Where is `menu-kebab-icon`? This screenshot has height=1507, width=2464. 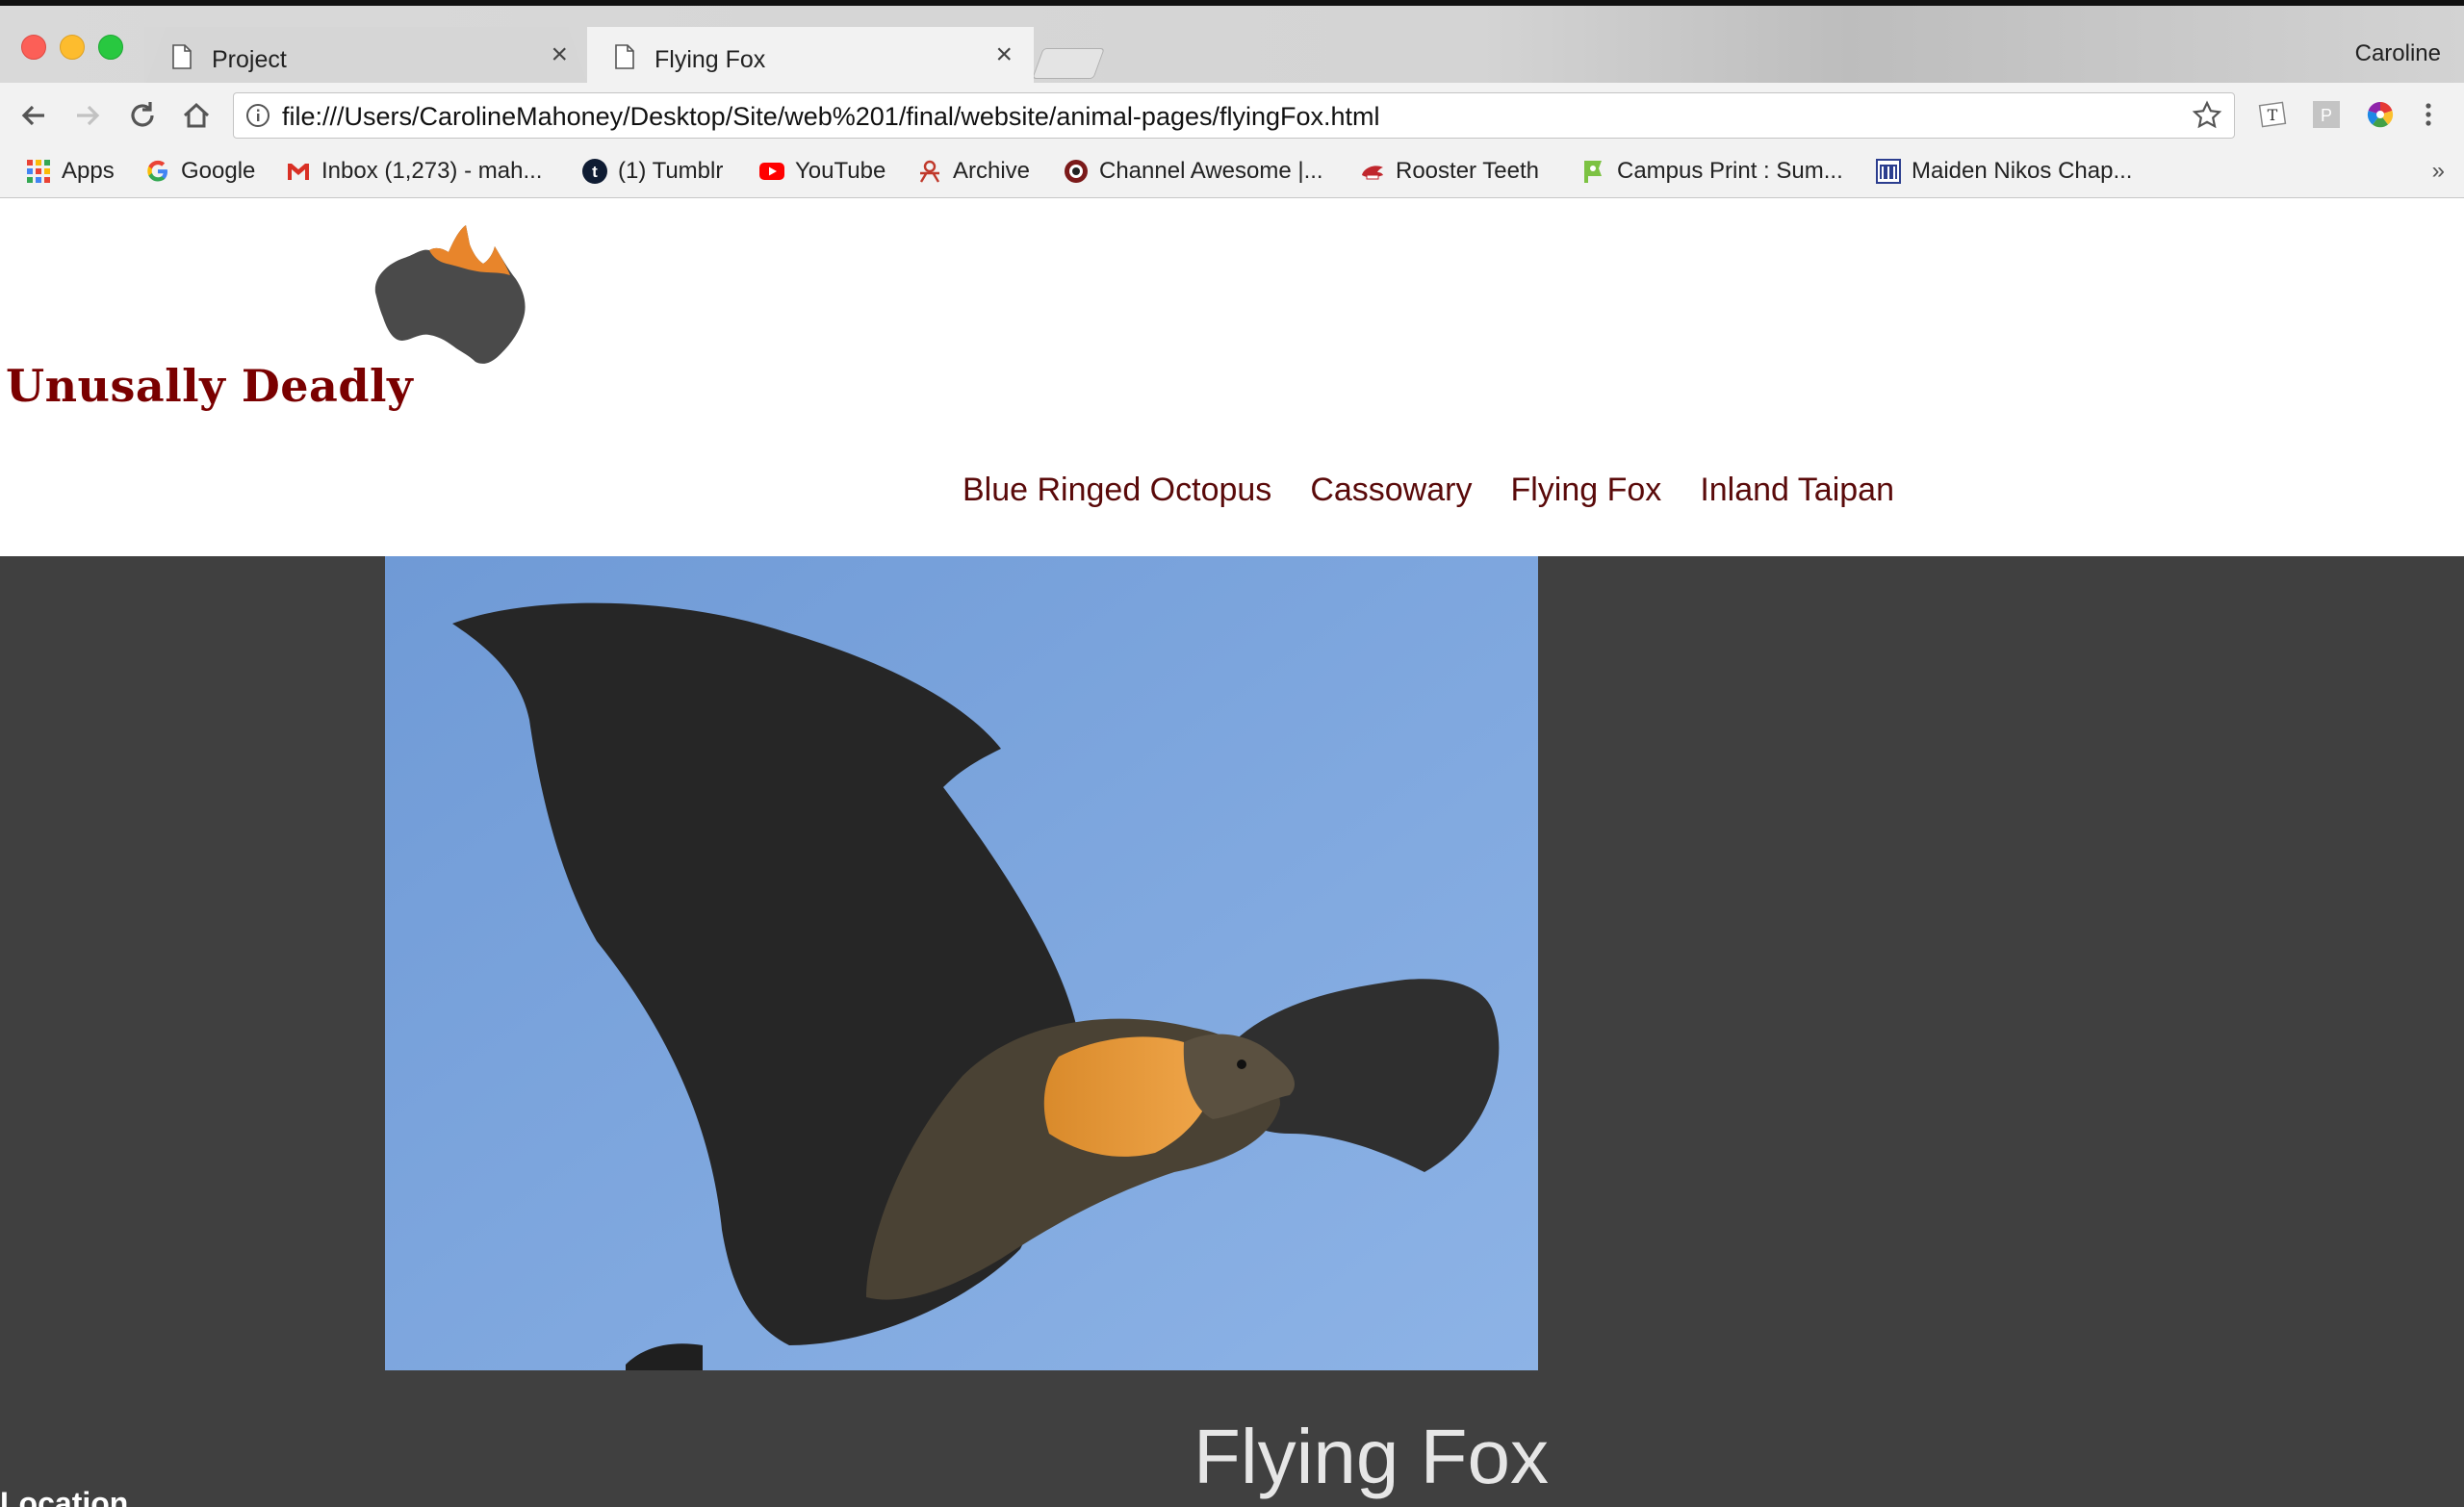 menu-kebab-icon is located at coordinates (2428, 114).